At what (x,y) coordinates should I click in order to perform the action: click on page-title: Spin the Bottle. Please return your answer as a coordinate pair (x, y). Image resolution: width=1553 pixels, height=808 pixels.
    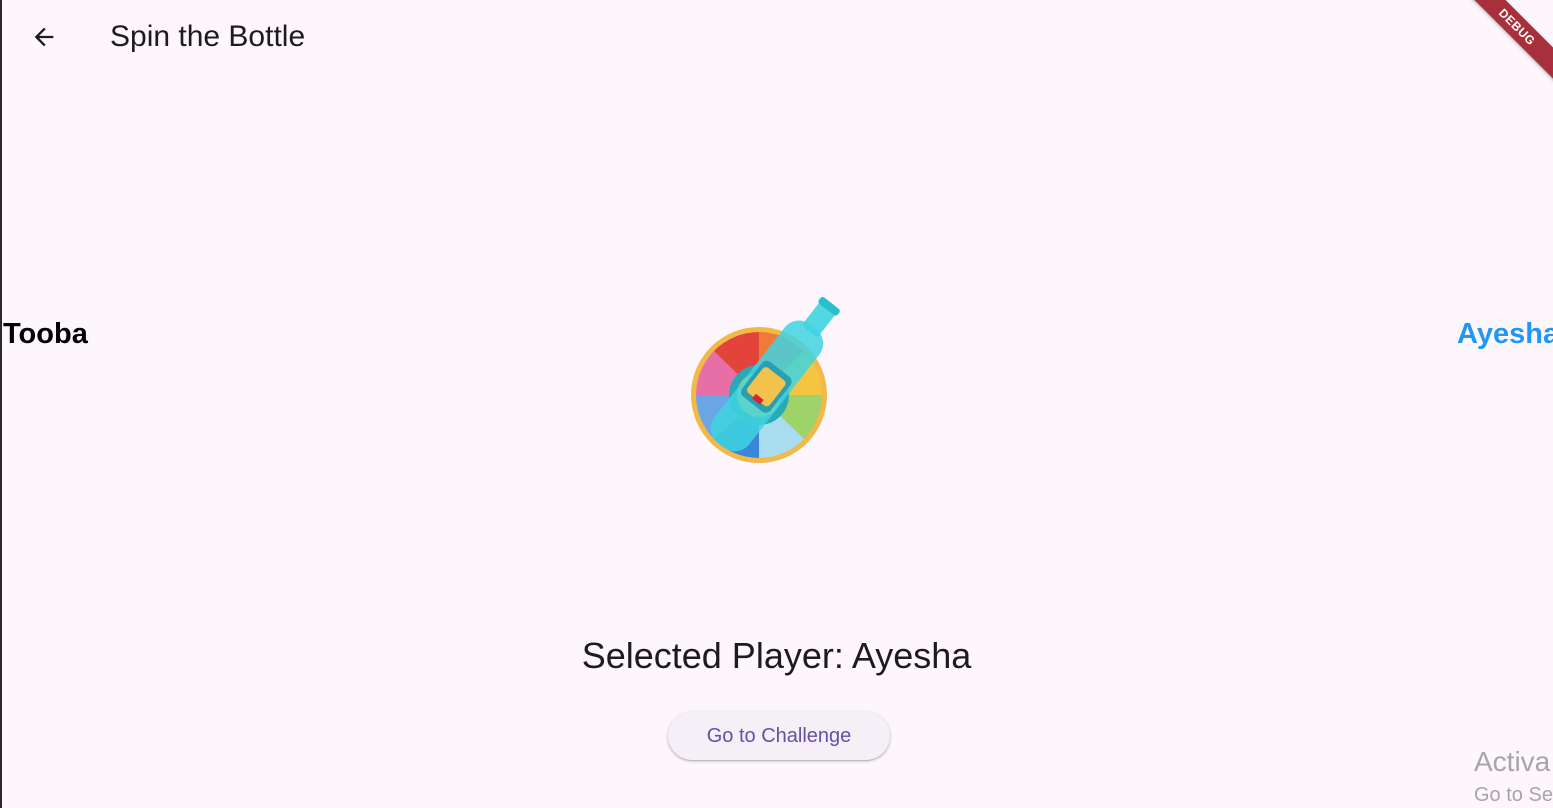
    Looking at the image, I should click on (208, 36).